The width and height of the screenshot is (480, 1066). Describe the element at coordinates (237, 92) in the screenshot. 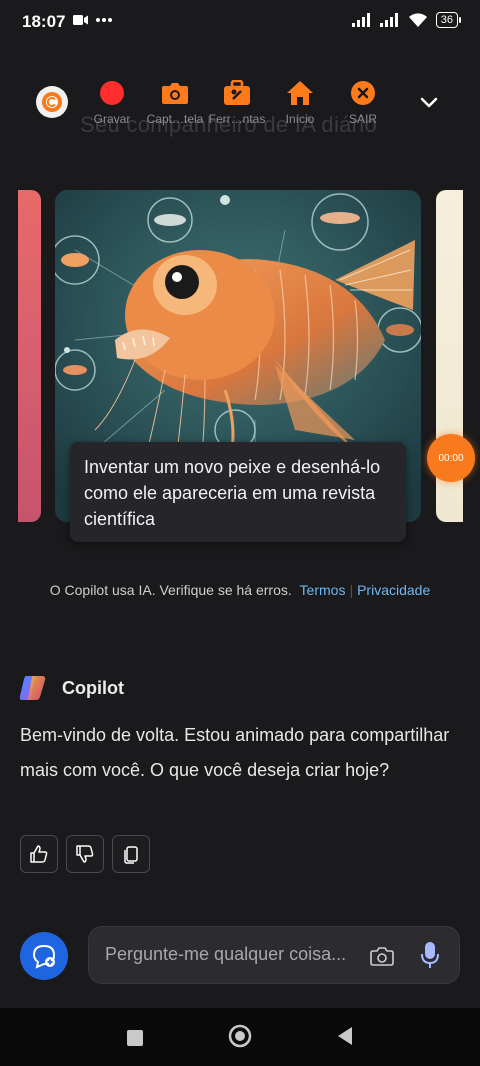

I see `toolbox-icon` at that location.